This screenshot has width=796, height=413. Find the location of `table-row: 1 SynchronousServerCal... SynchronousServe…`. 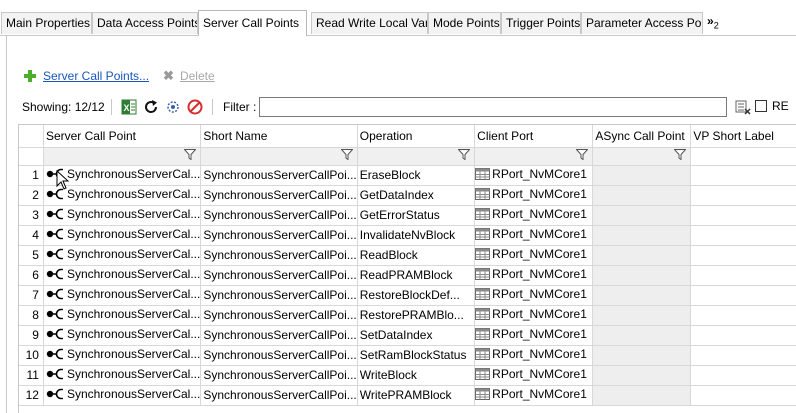

table-row: 1 SynchronousServerCal... SynchronousServe… is located at coordinates (407, 175).